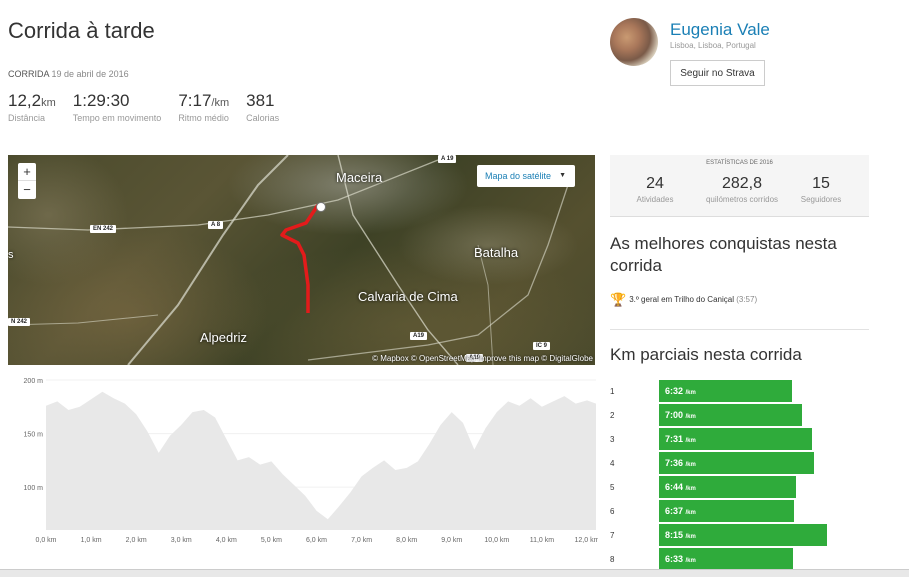 The image size is (909, 577). Describe the element at coordinates (91, 540) in the screenshot. I see `x-tick-label: 1,0 km` at that location.